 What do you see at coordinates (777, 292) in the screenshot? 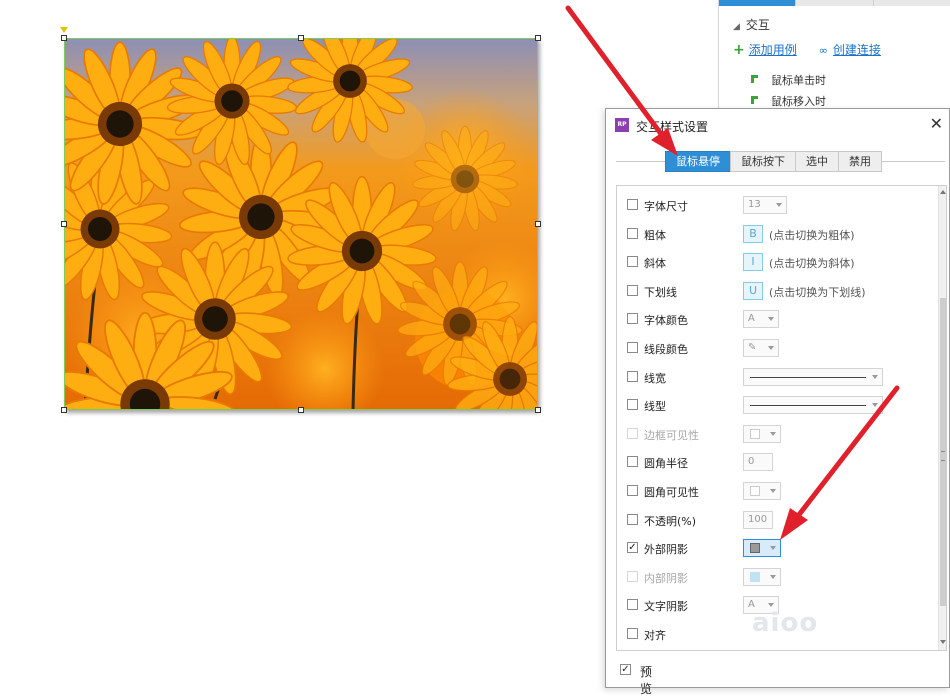
I see `property-row: 下划线 U (点击切换为下划线)` at bounding box center [777, 292].